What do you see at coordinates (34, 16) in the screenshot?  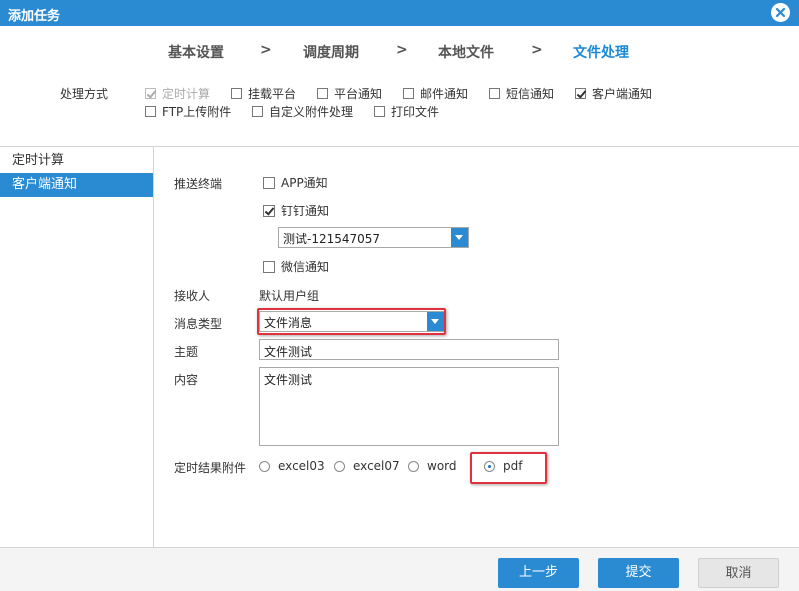 I see `window-title: 添加任务` at bounding box center [34, 16].